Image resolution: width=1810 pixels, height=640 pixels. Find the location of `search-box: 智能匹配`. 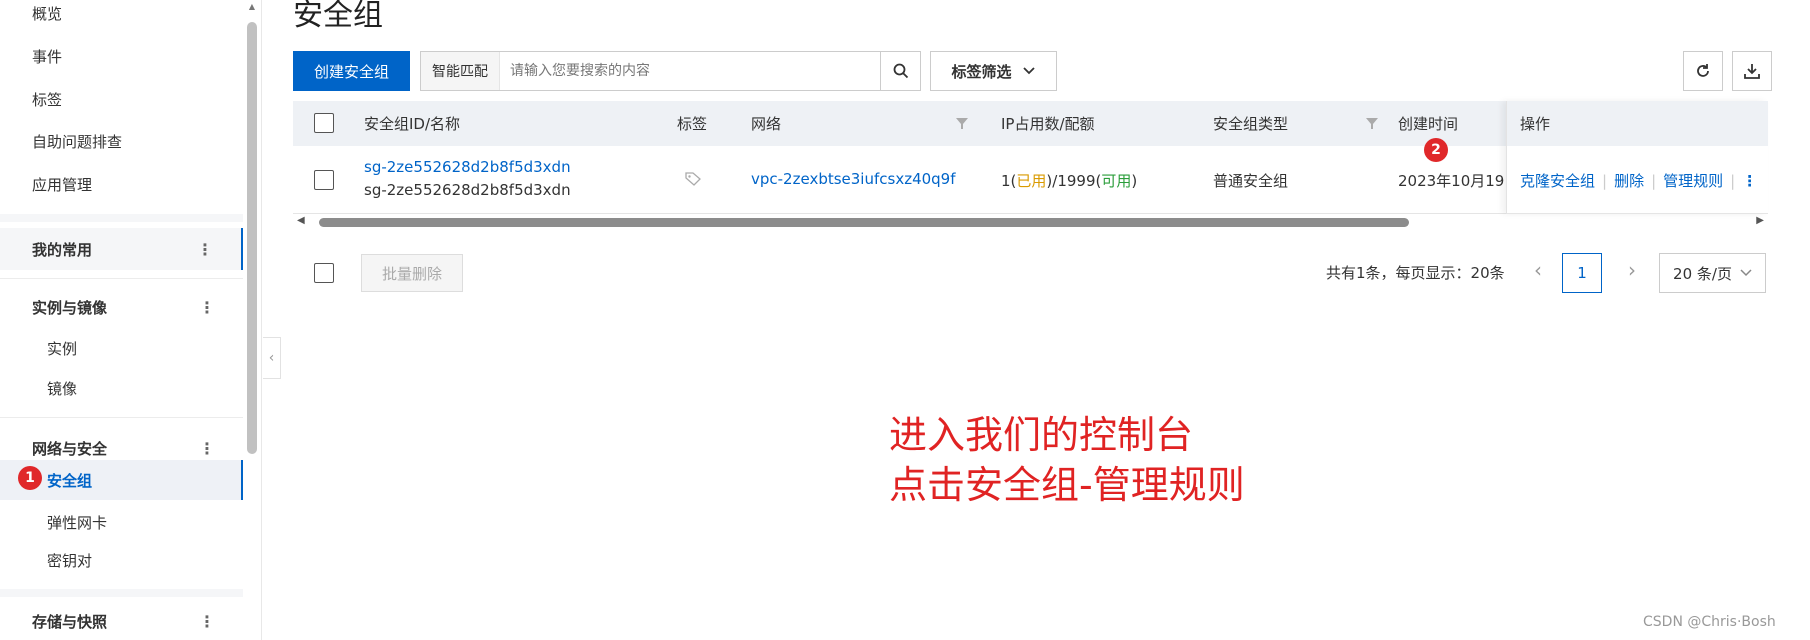

search-box: 智能匹配 is located at coordinates (670, 71).